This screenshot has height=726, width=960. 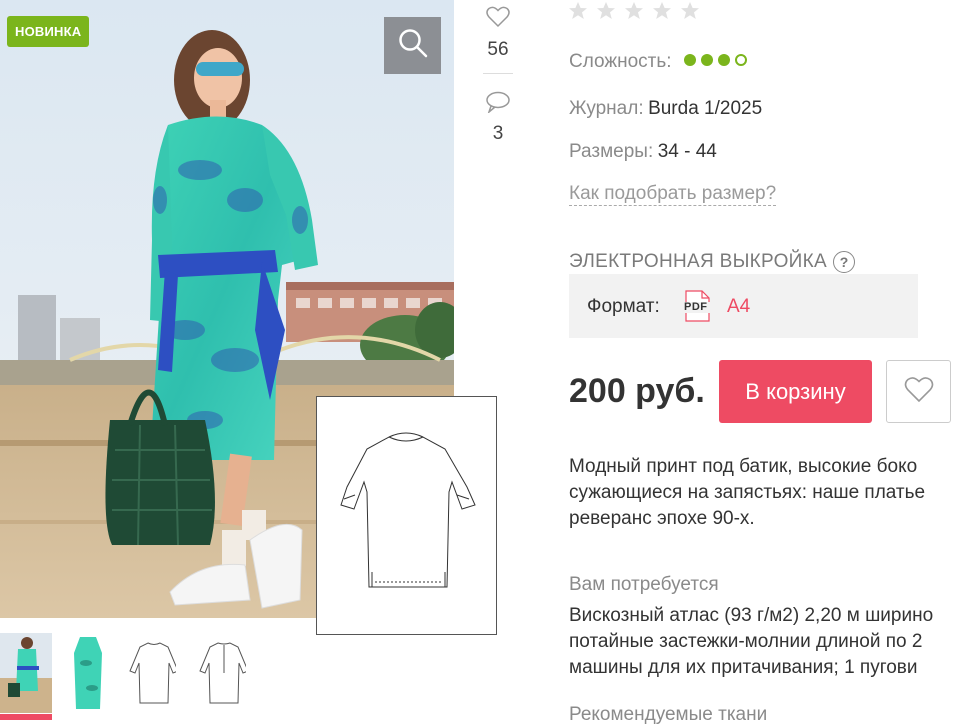 I want to click on size-guide-link: Как подобрать размер?, so click(x=673, y=194).